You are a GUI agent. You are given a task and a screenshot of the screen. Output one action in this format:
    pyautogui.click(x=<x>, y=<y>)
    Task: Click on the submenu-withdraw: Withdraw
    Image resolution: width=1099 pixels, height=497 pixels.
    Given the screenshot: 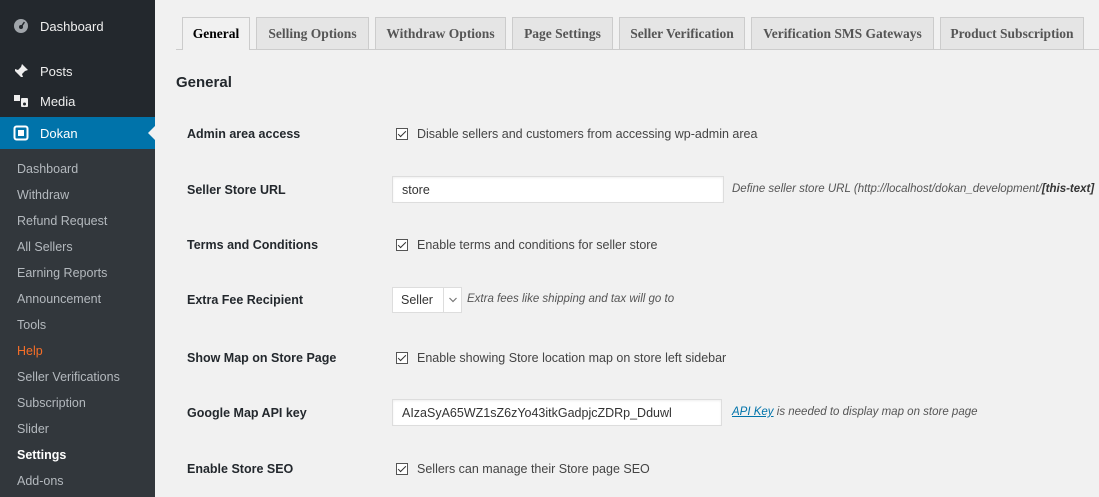 What is the action you would take?
    pyautogui.click(x=43, y=195)
    